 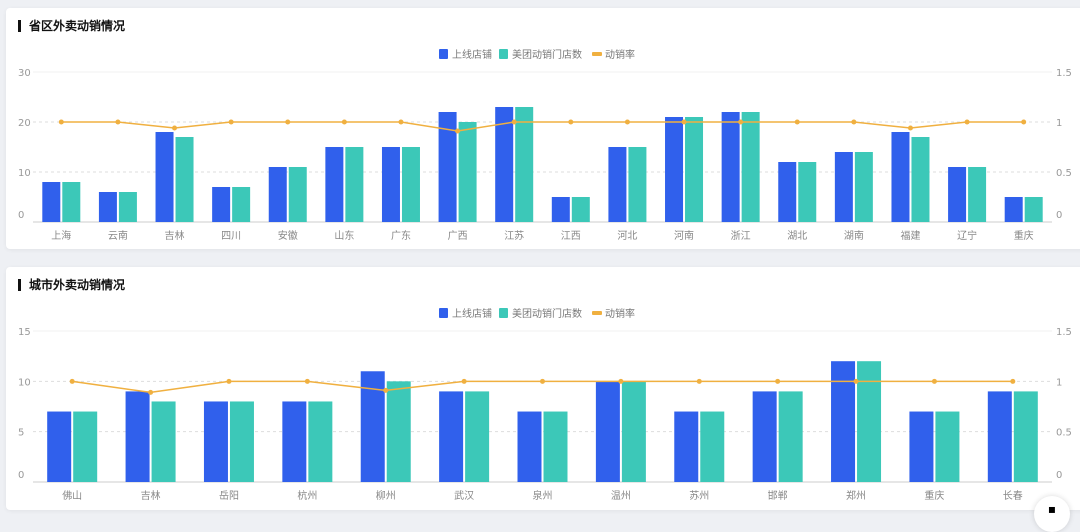 What do you see at coordinates (458, 236) in the screenshot?
I see `x-tick-label: 广西` at bounding box center [458, 236].